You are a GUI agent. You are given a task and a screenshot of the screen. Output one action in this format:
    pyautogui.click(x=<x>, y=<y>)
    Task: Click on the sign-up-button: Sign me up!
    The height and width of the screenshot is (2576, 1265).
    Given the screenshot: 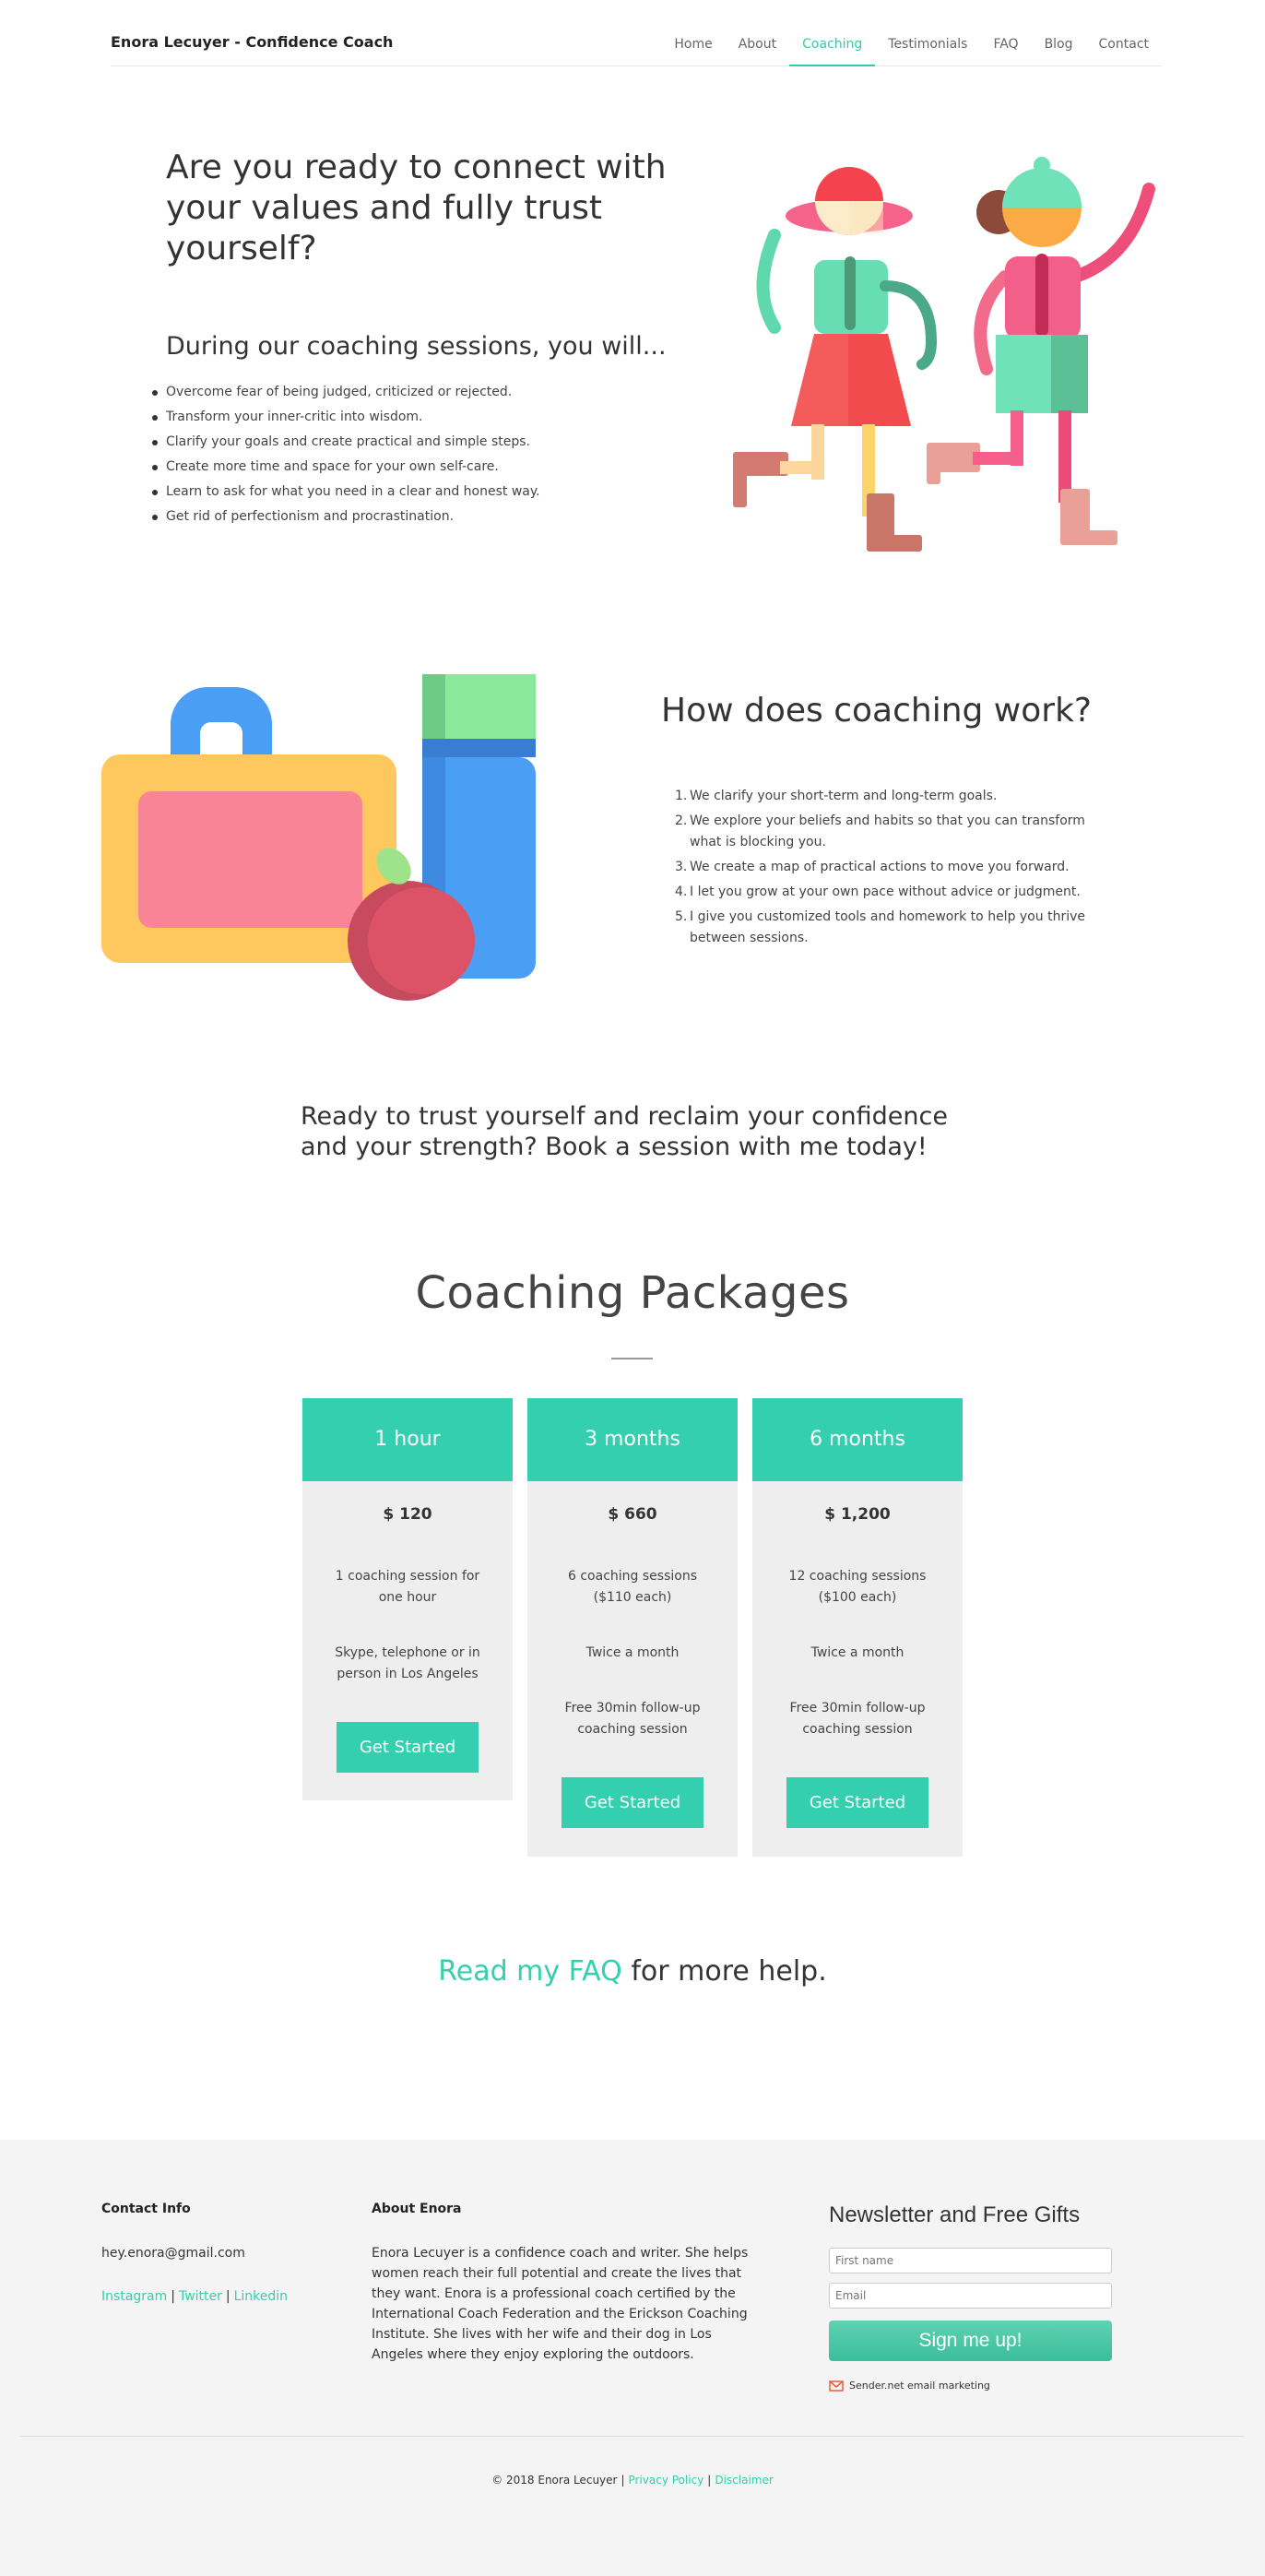 What is the action you would take?
    pyautogui.click(x=970, y=2341)
    